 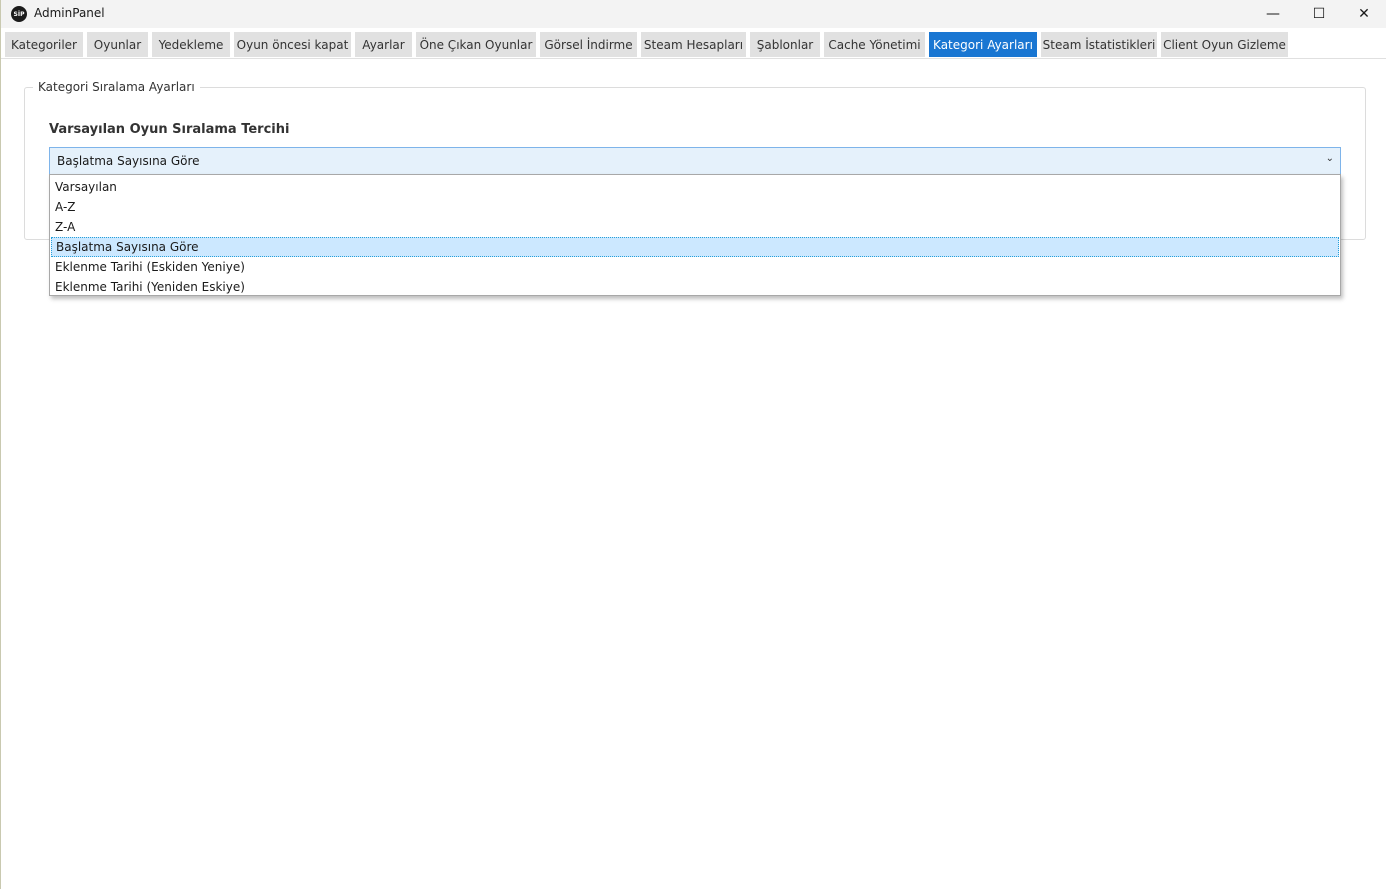 I want to click on option-a-z: A-Z, so click(x=695, y=207).